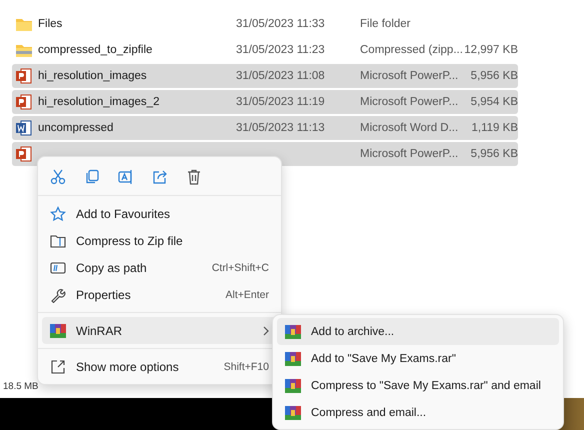 The width and height of the screenshot is (584, 430). I want to click on date-modified: 31/05/2023 11:19, so click(280, 102).